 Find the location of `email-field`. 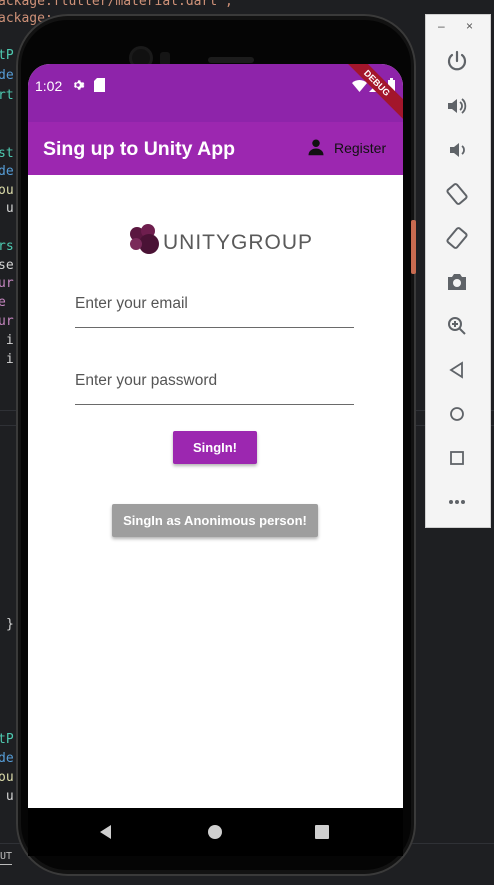

email-field is located at coordinates (214, 308).